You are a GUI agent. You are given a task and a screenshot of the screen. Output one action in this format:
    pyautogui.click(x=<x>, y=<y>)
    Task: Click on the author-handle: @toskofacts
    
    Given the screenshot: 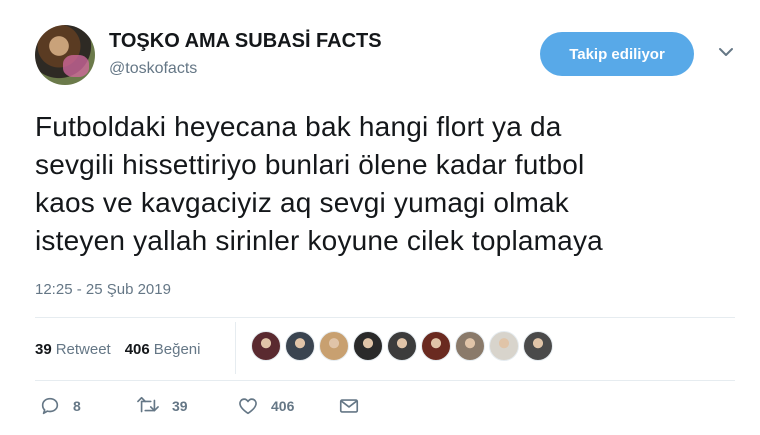 What is the action you would take?
    pyautogui.click(x=153, y=69)
    